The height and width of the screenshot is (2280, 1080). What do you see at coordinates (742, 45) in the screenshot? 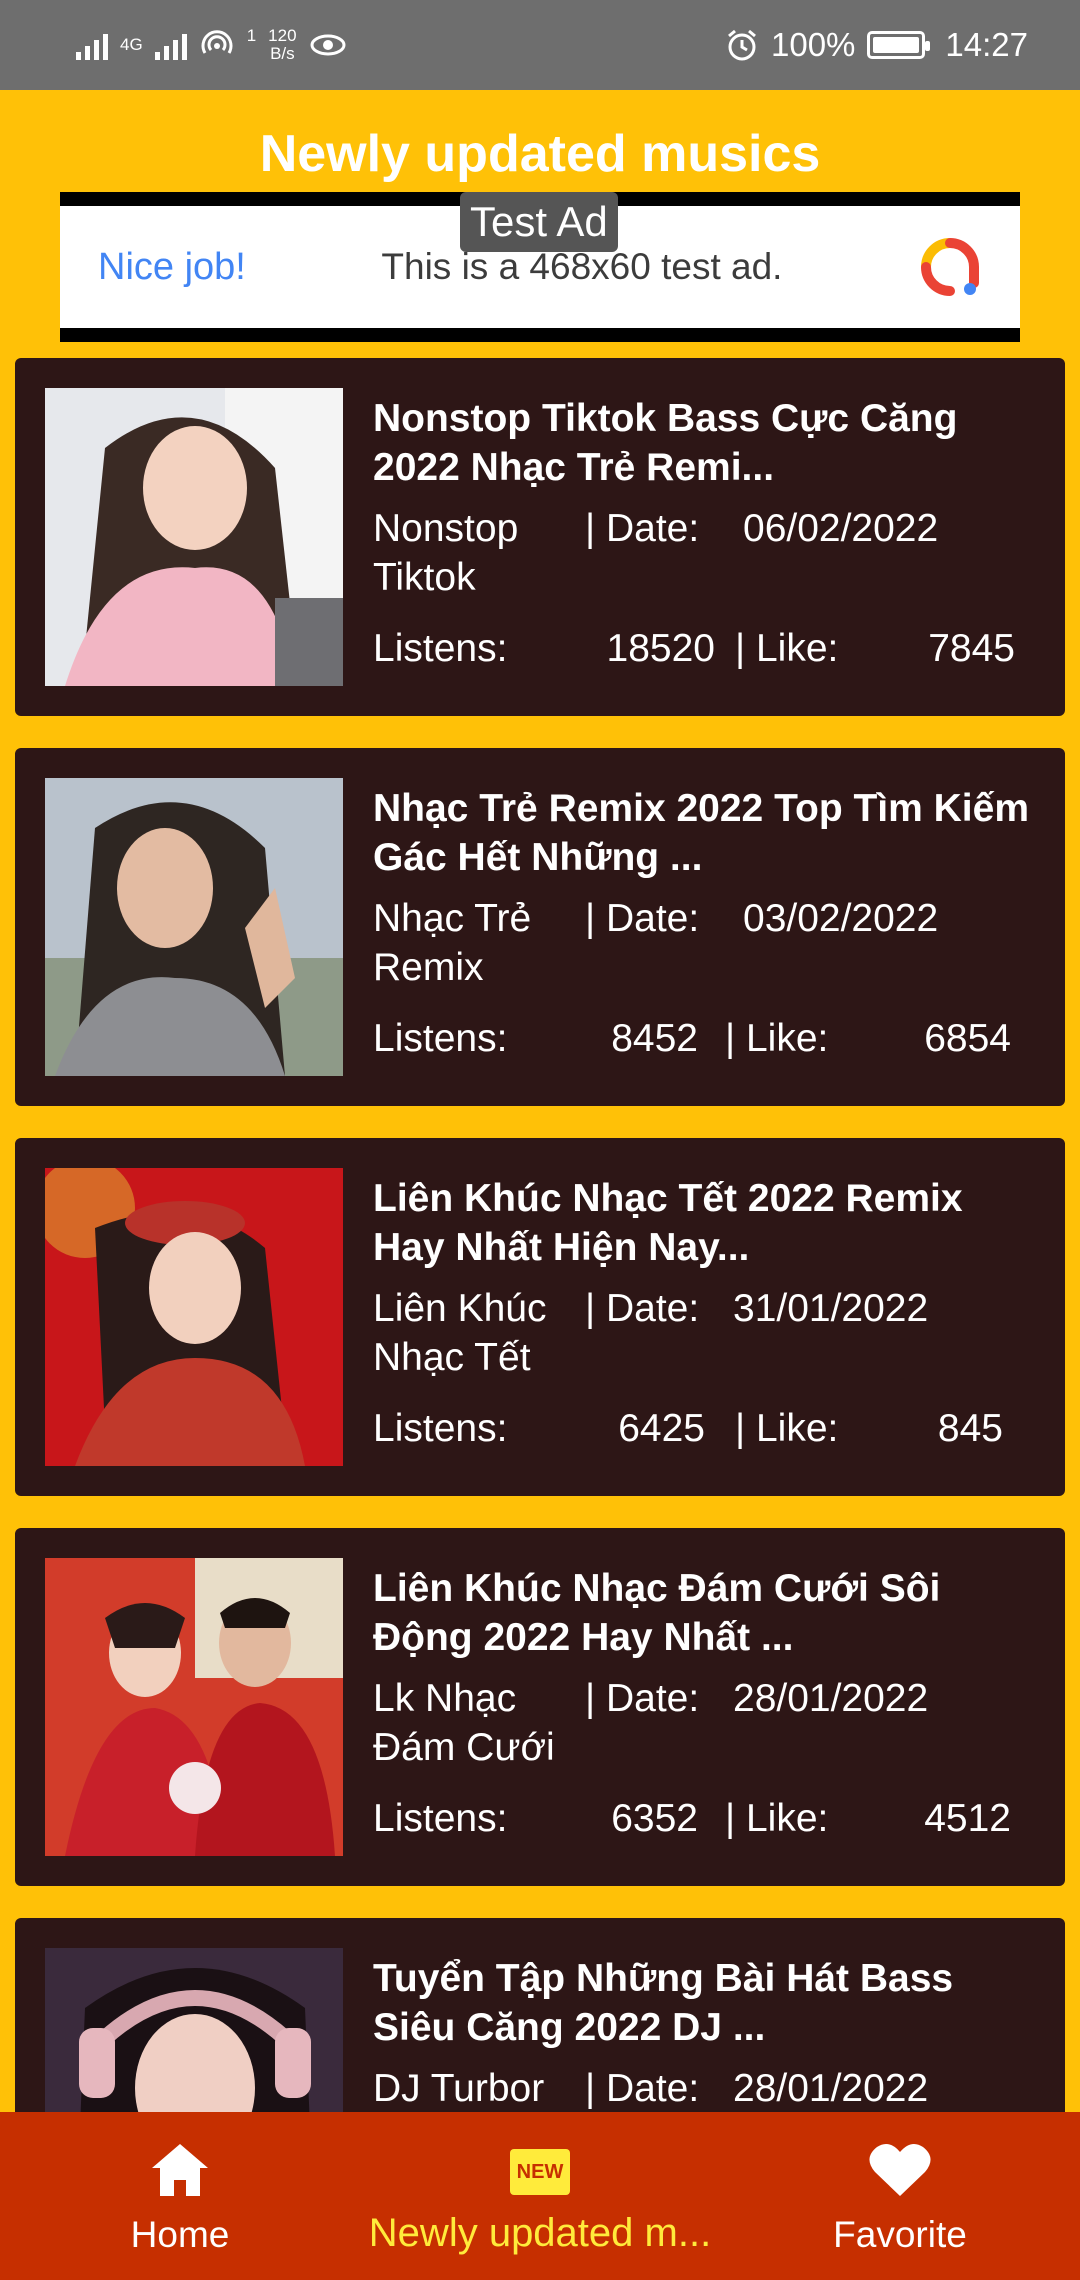
I see `alarm-icon` at bounding box center [742, 45].